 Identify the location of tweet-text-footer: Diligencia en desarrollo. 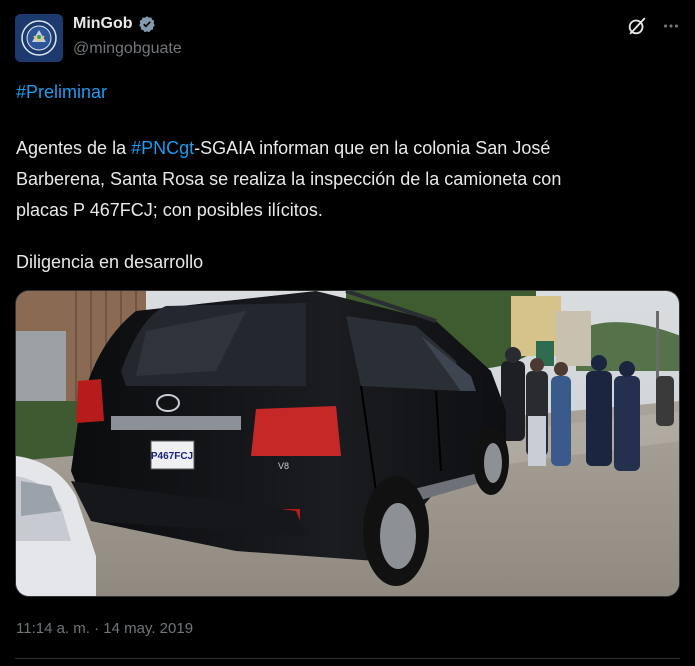
(110, 262).